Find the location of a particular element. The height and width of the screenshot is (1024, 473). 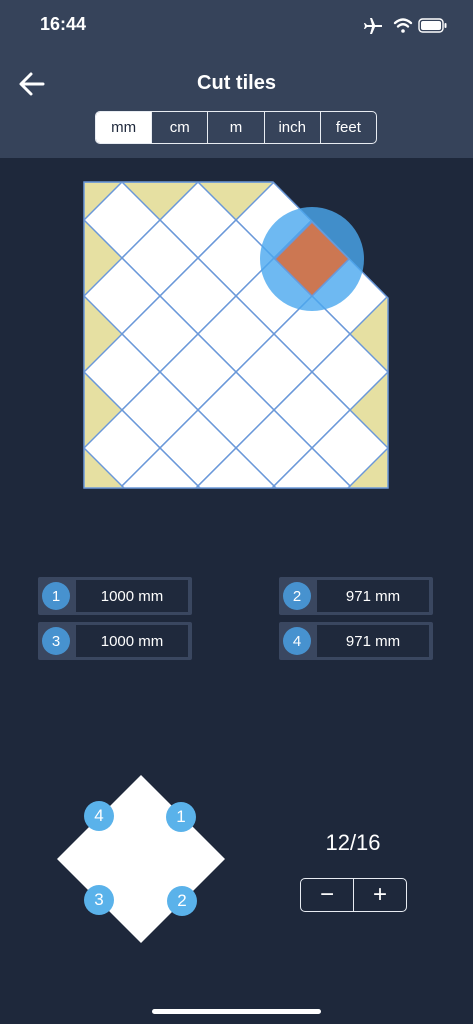

wifi-icon is located at coordinates (403, 25).